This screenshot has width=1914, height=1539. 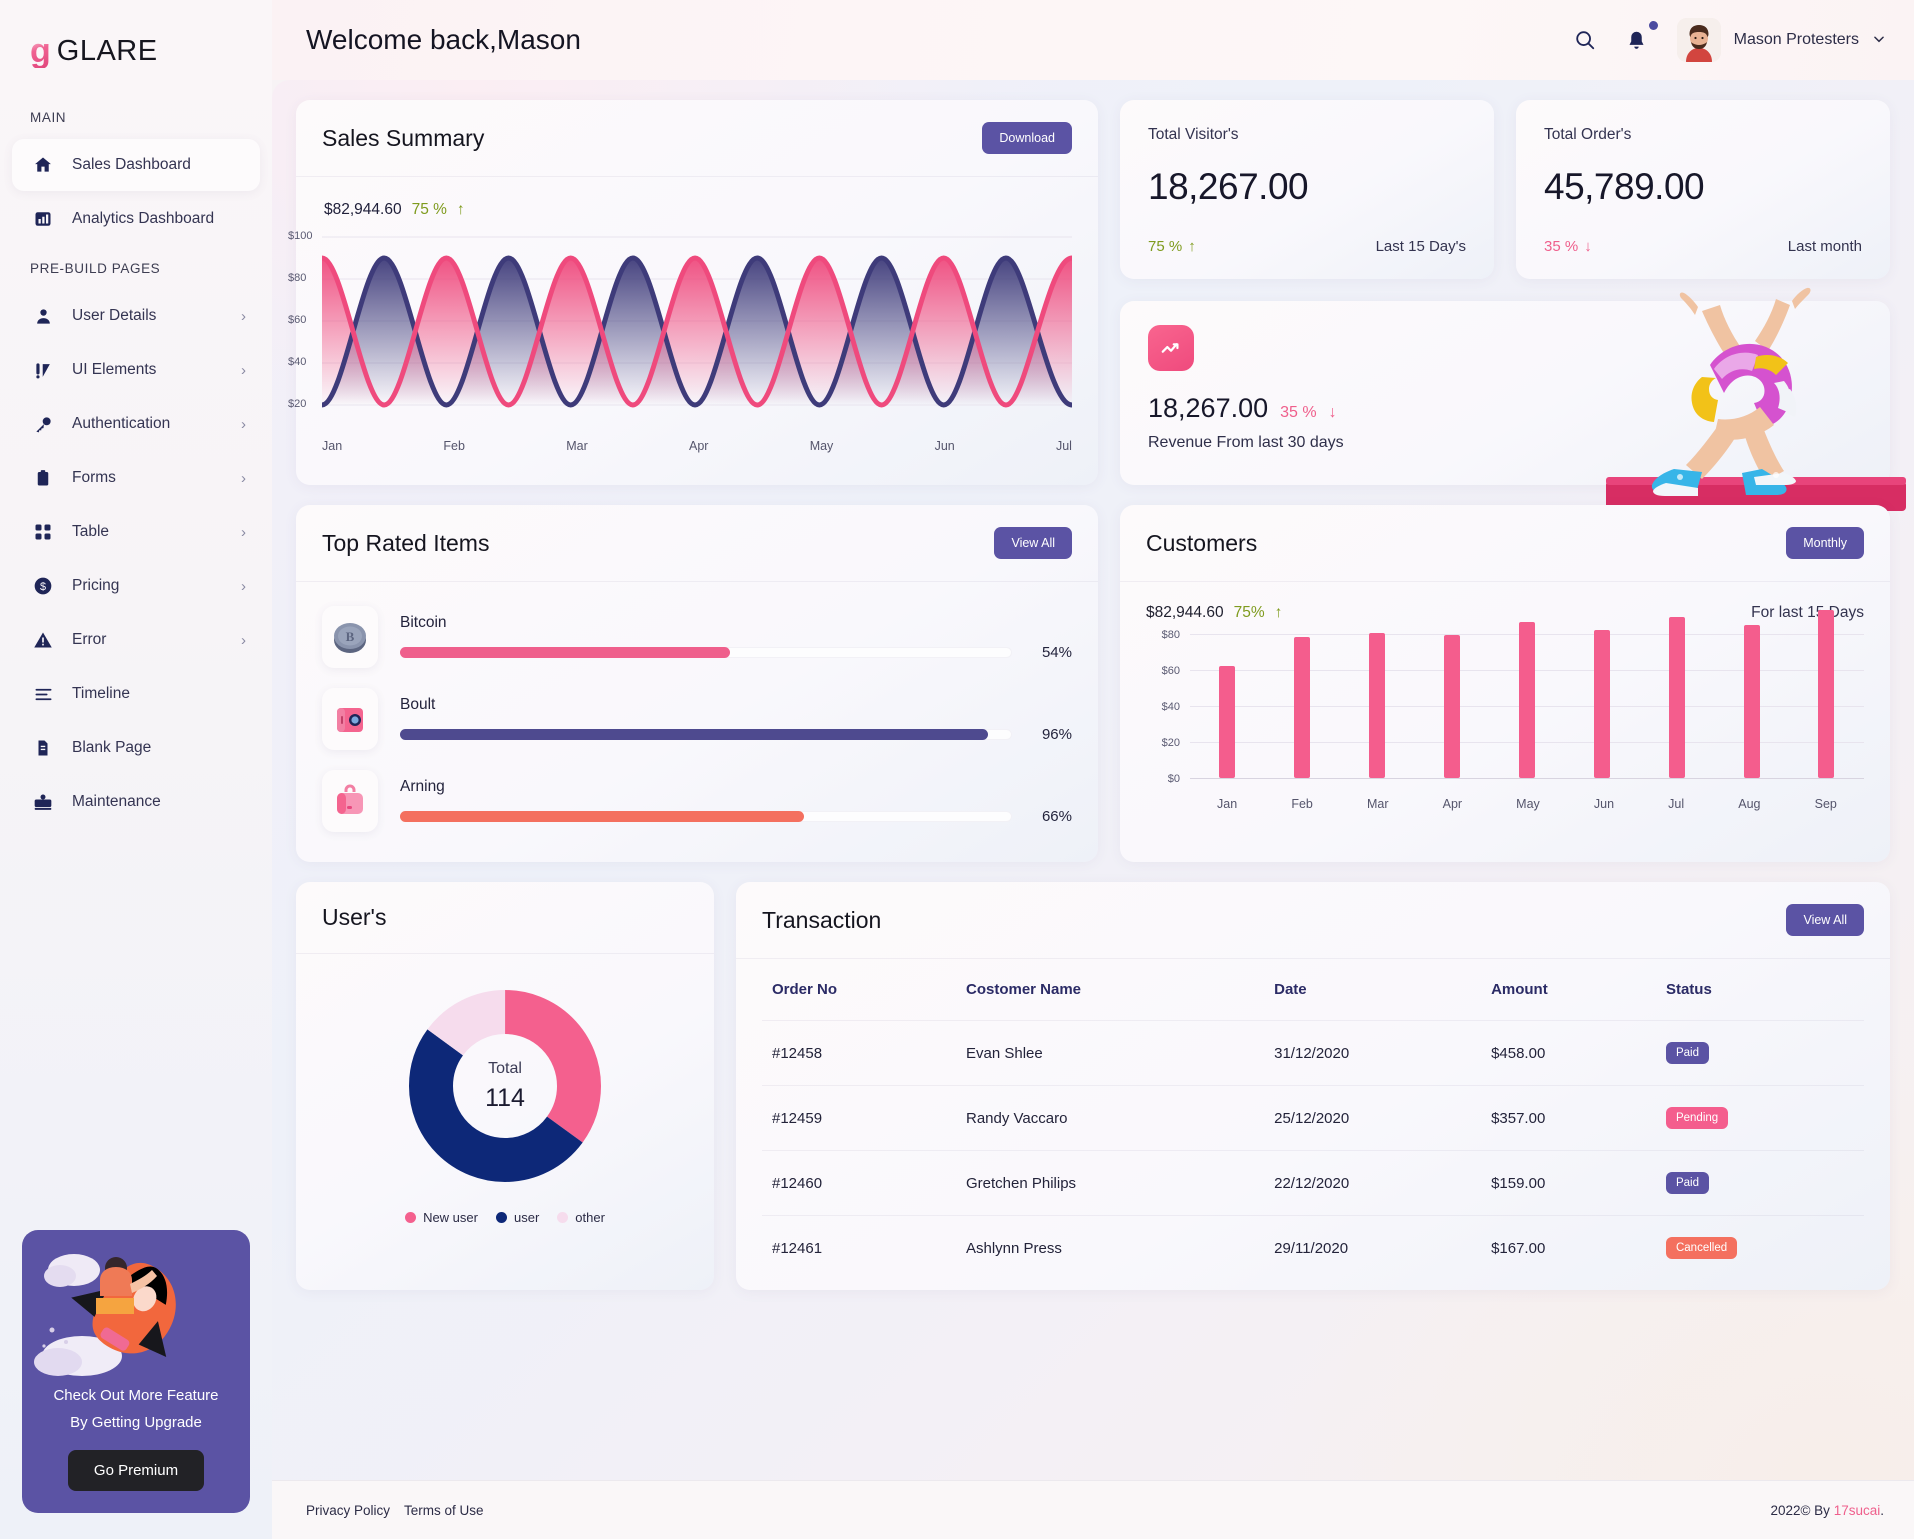 I want to click on sidebar-item-sales-dashboard: Sales Dashboard, so click(x=136, y=165).